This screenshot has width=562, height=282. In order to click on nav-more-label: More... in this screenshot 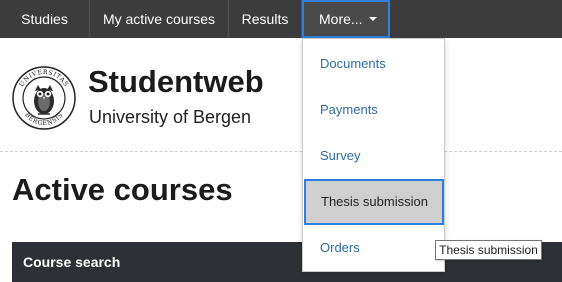, I will do `click(341, 19)`.